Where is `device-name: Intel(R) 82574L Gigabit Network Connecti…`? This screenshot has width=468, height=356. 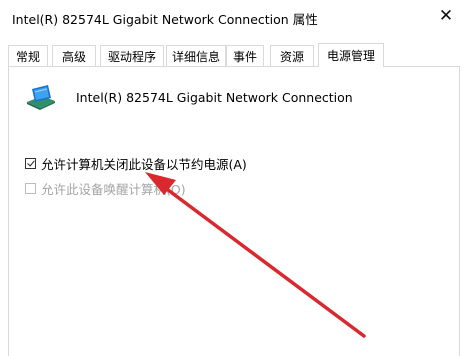
device-name: Intel(R) 82574L Gigabit Network Connecti… is located at coordinates (214, 97).